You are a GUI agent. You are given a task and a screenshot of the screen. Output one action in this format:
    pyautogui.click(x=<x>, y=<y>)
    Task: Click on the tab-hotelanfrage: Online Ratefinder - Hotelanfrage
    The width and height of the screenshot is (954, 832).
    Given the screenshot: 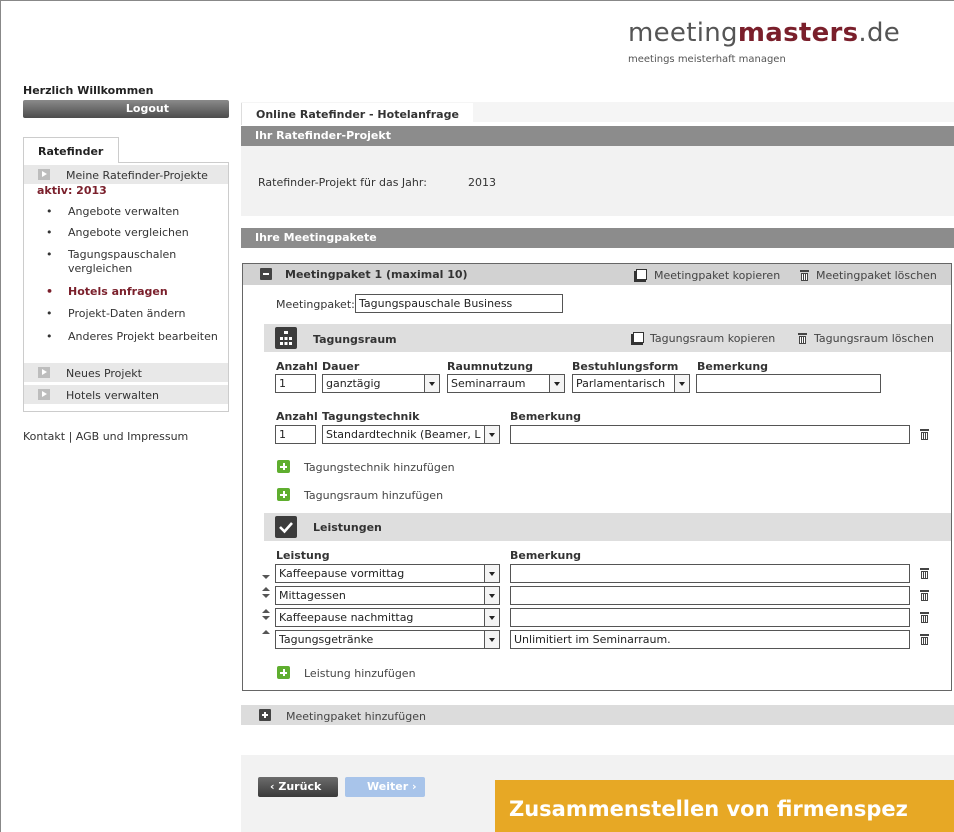 What is the action you would take?
    pyautogui.click(x=357, y=114)
    